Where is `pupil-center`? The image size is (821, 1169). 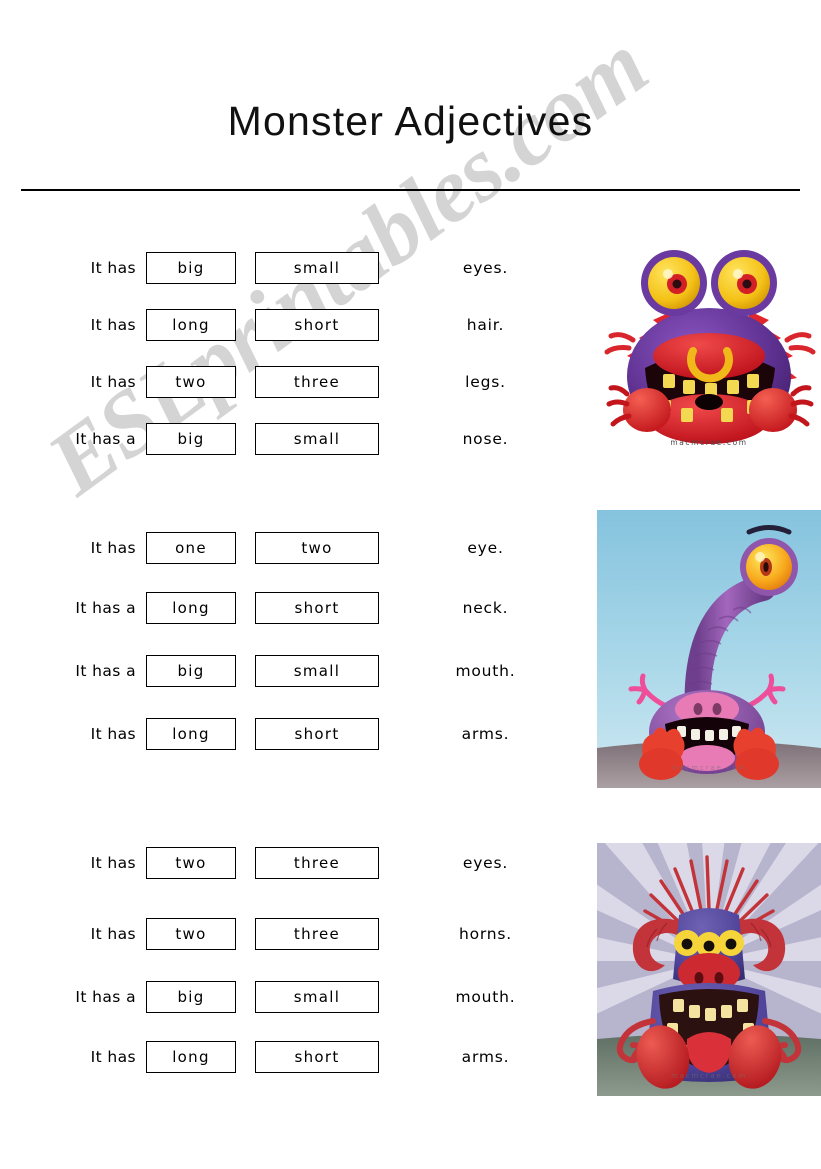
pupil-center is located at coordinates (709, 946).